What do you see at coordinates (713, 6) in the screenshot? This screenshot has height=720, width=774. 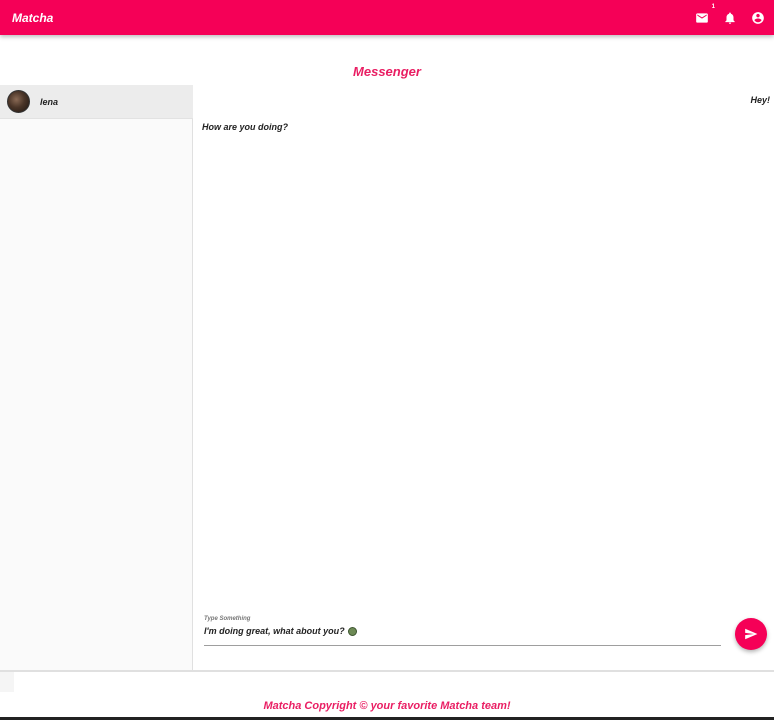 I see `mail-badge: 1` at bounding box center [713, 6].